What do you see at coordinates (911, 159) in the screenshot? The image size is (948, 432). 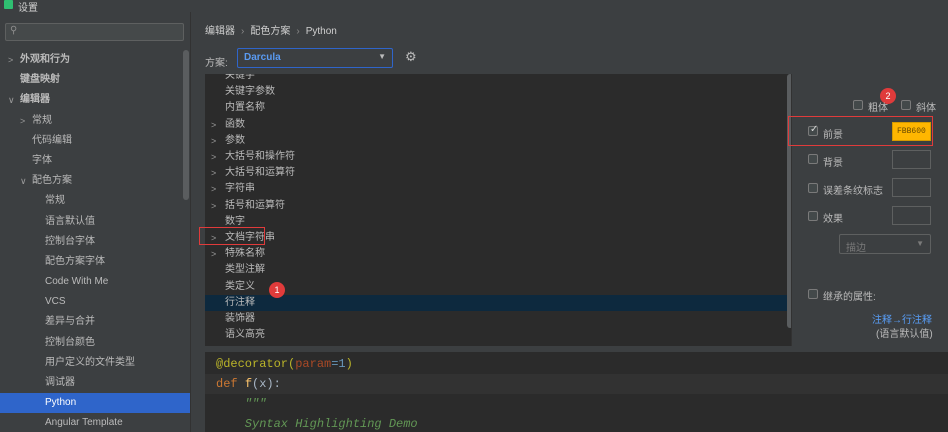 I see `background-color-swatch` at bounding box center [911, 159].